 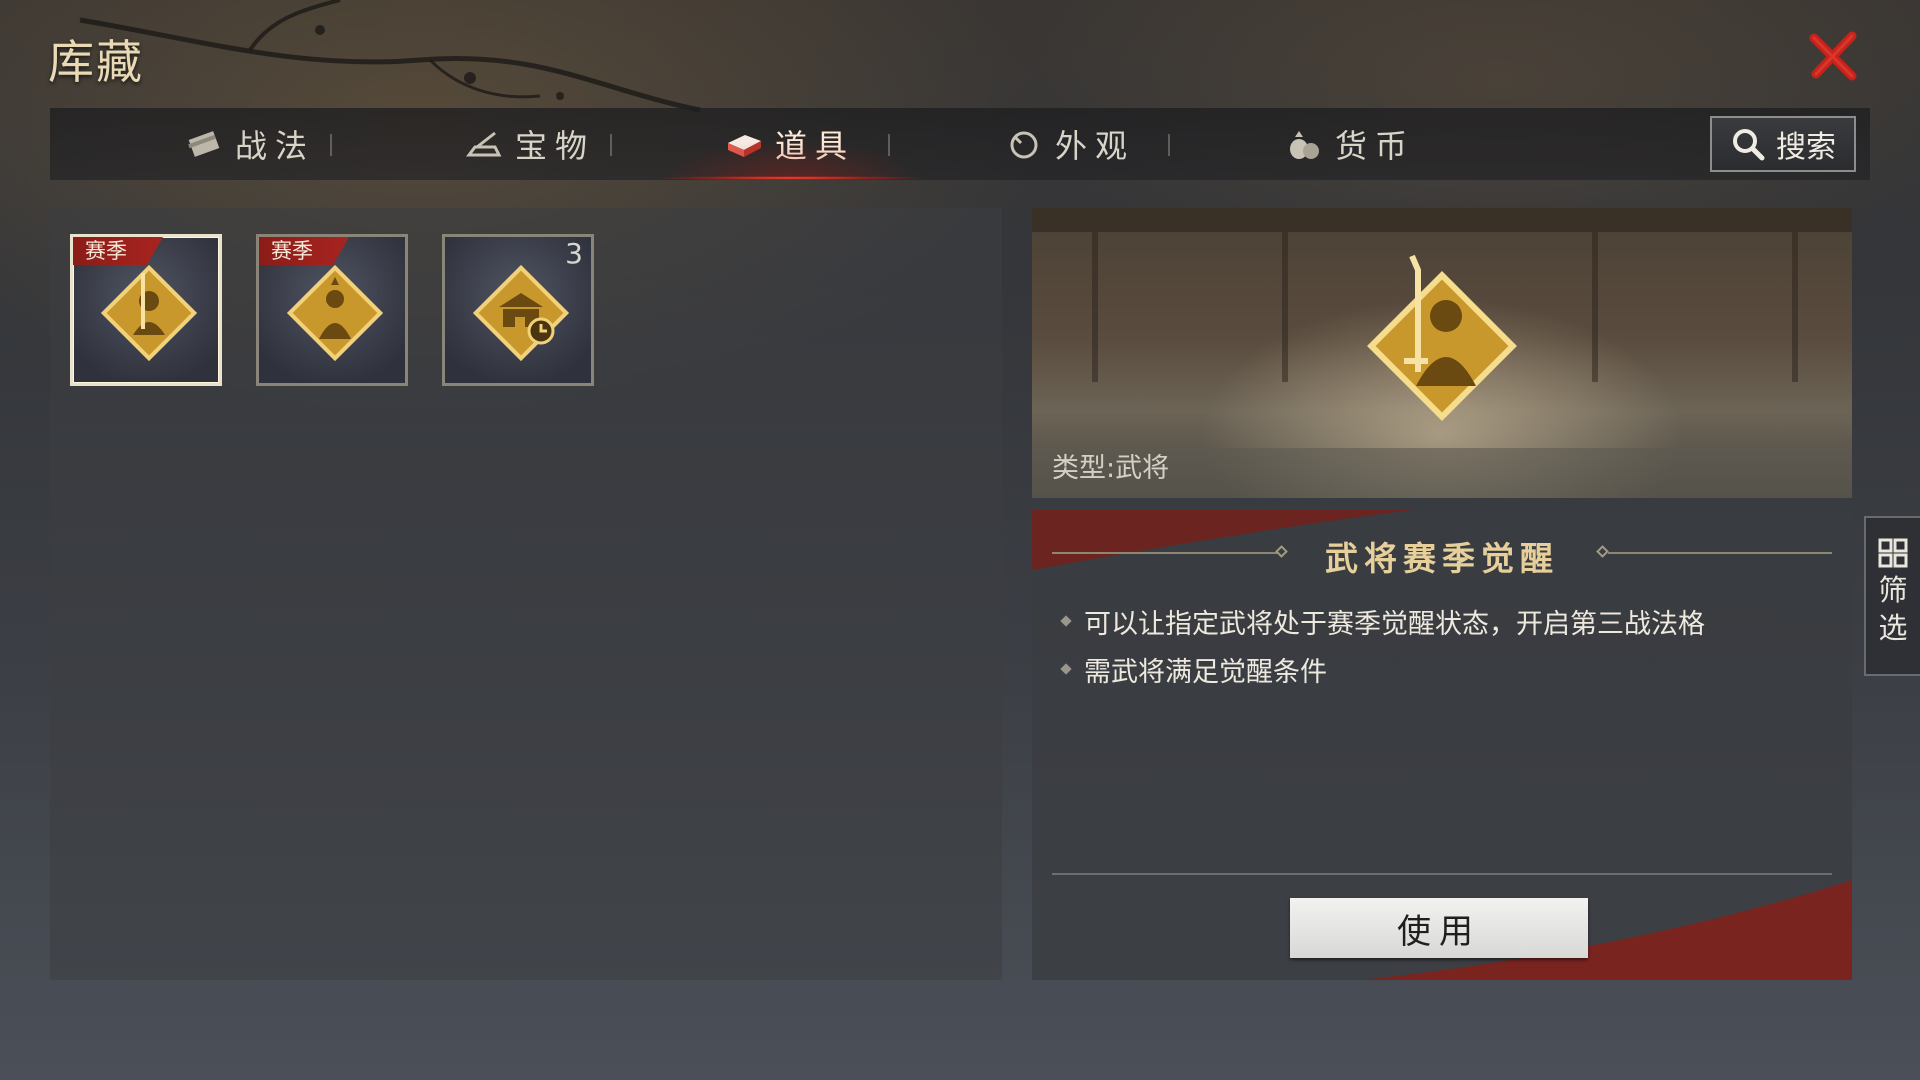 I want to click on tab-label: 货币, so click(x=1374, y=146).